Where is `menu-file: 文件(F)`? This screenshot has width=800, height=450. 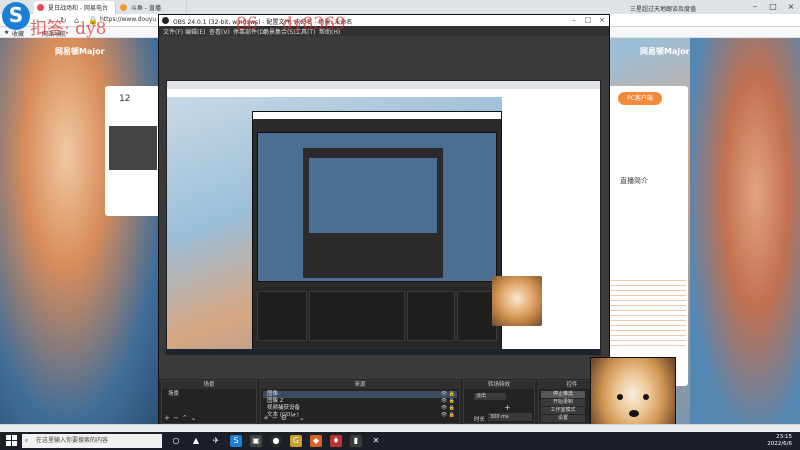 menu-file: 文件(F) is located at coordinates (173, 31).